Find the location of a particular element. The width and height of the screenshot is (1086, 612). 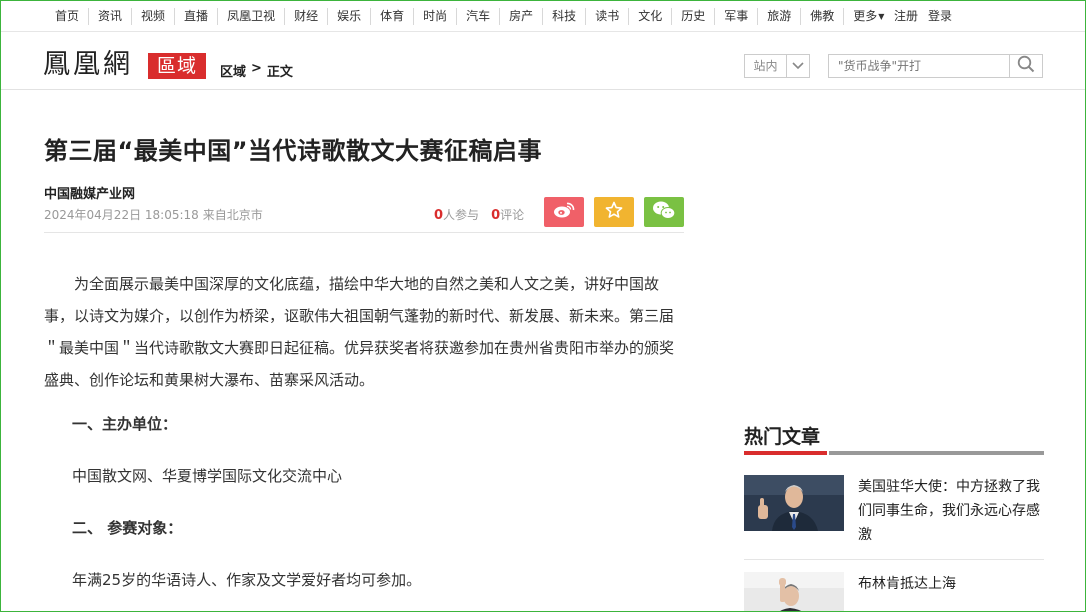

search-box is located at coordinates (935, 66).